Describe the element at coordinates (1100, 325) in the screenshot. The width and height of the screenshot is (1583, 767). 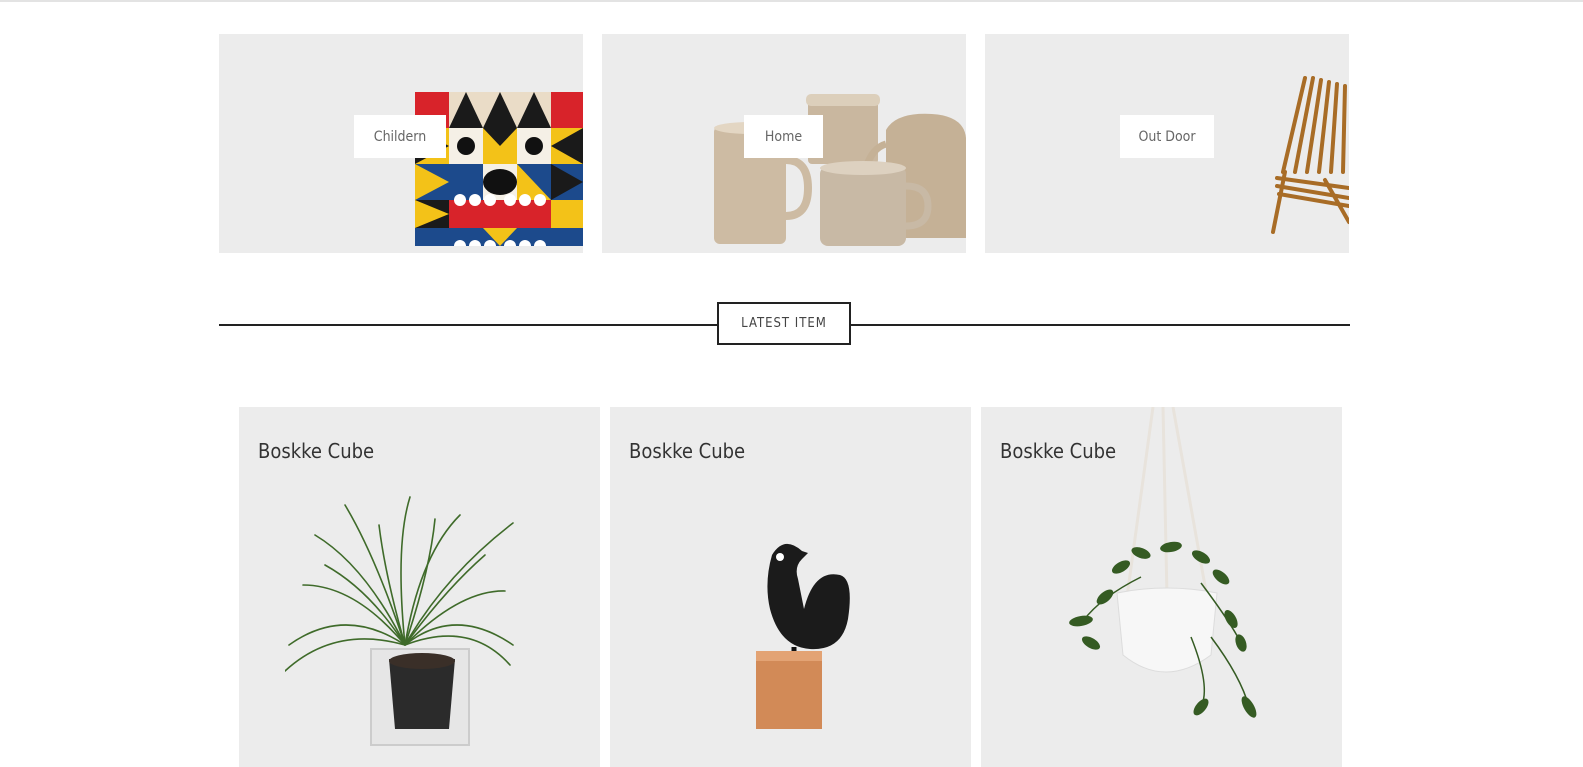
I see `divider-line-right` at that location.